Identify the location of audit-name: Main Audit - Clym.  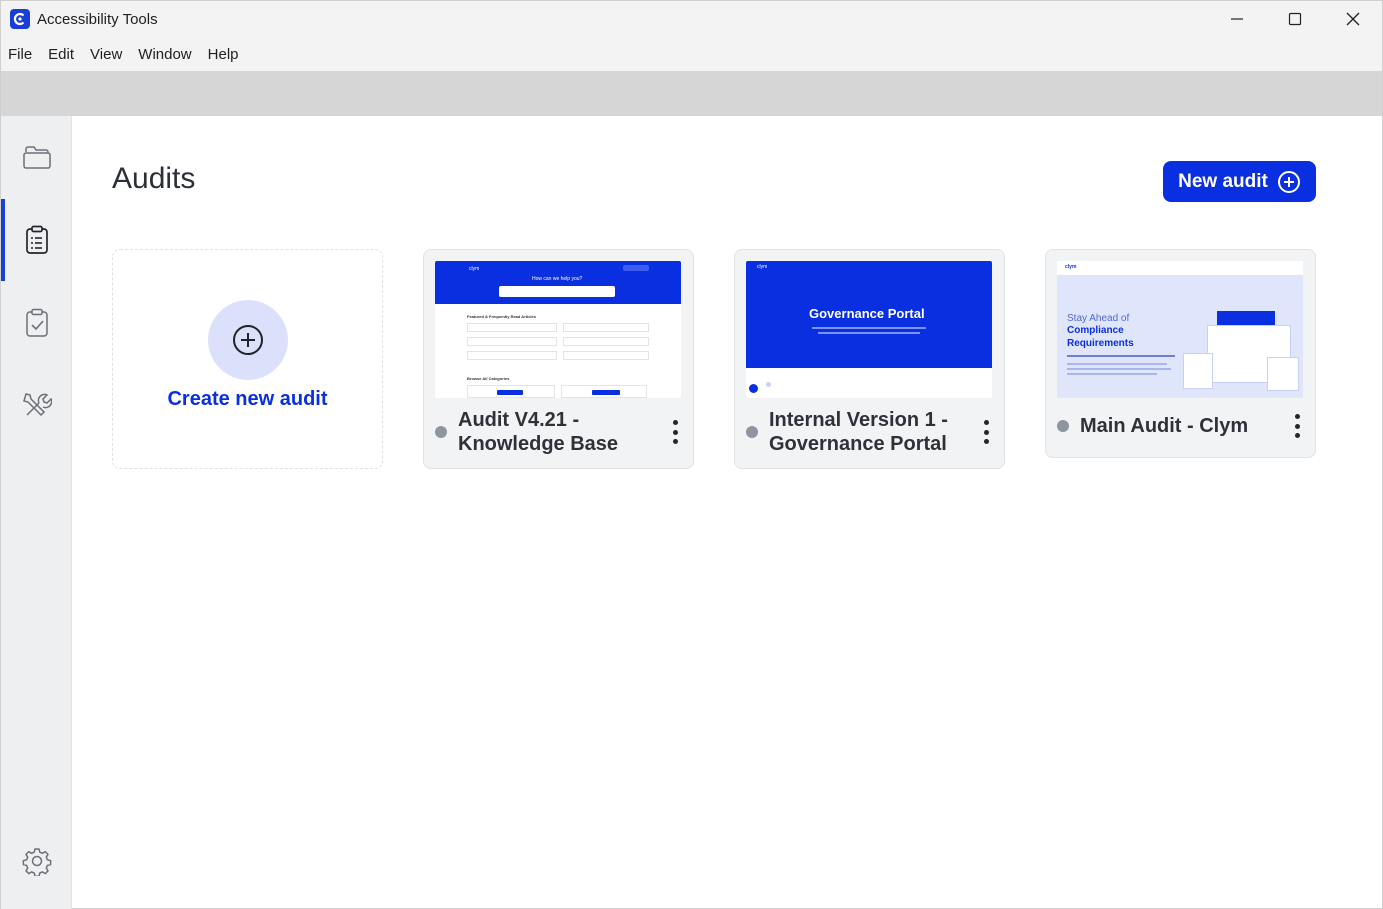
(1164, 426).